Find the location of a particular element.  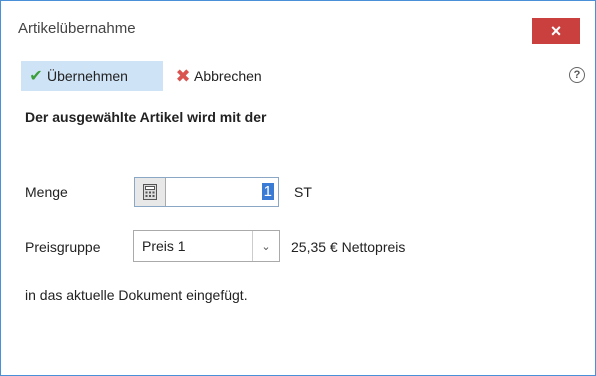

unit-label: ST is located at coordinates (303, 192).